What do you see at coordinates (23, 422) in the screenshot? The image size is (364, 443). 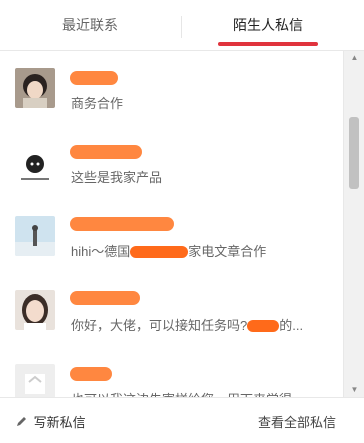 I see `pencil-icon` at bounding box center [23, 422].